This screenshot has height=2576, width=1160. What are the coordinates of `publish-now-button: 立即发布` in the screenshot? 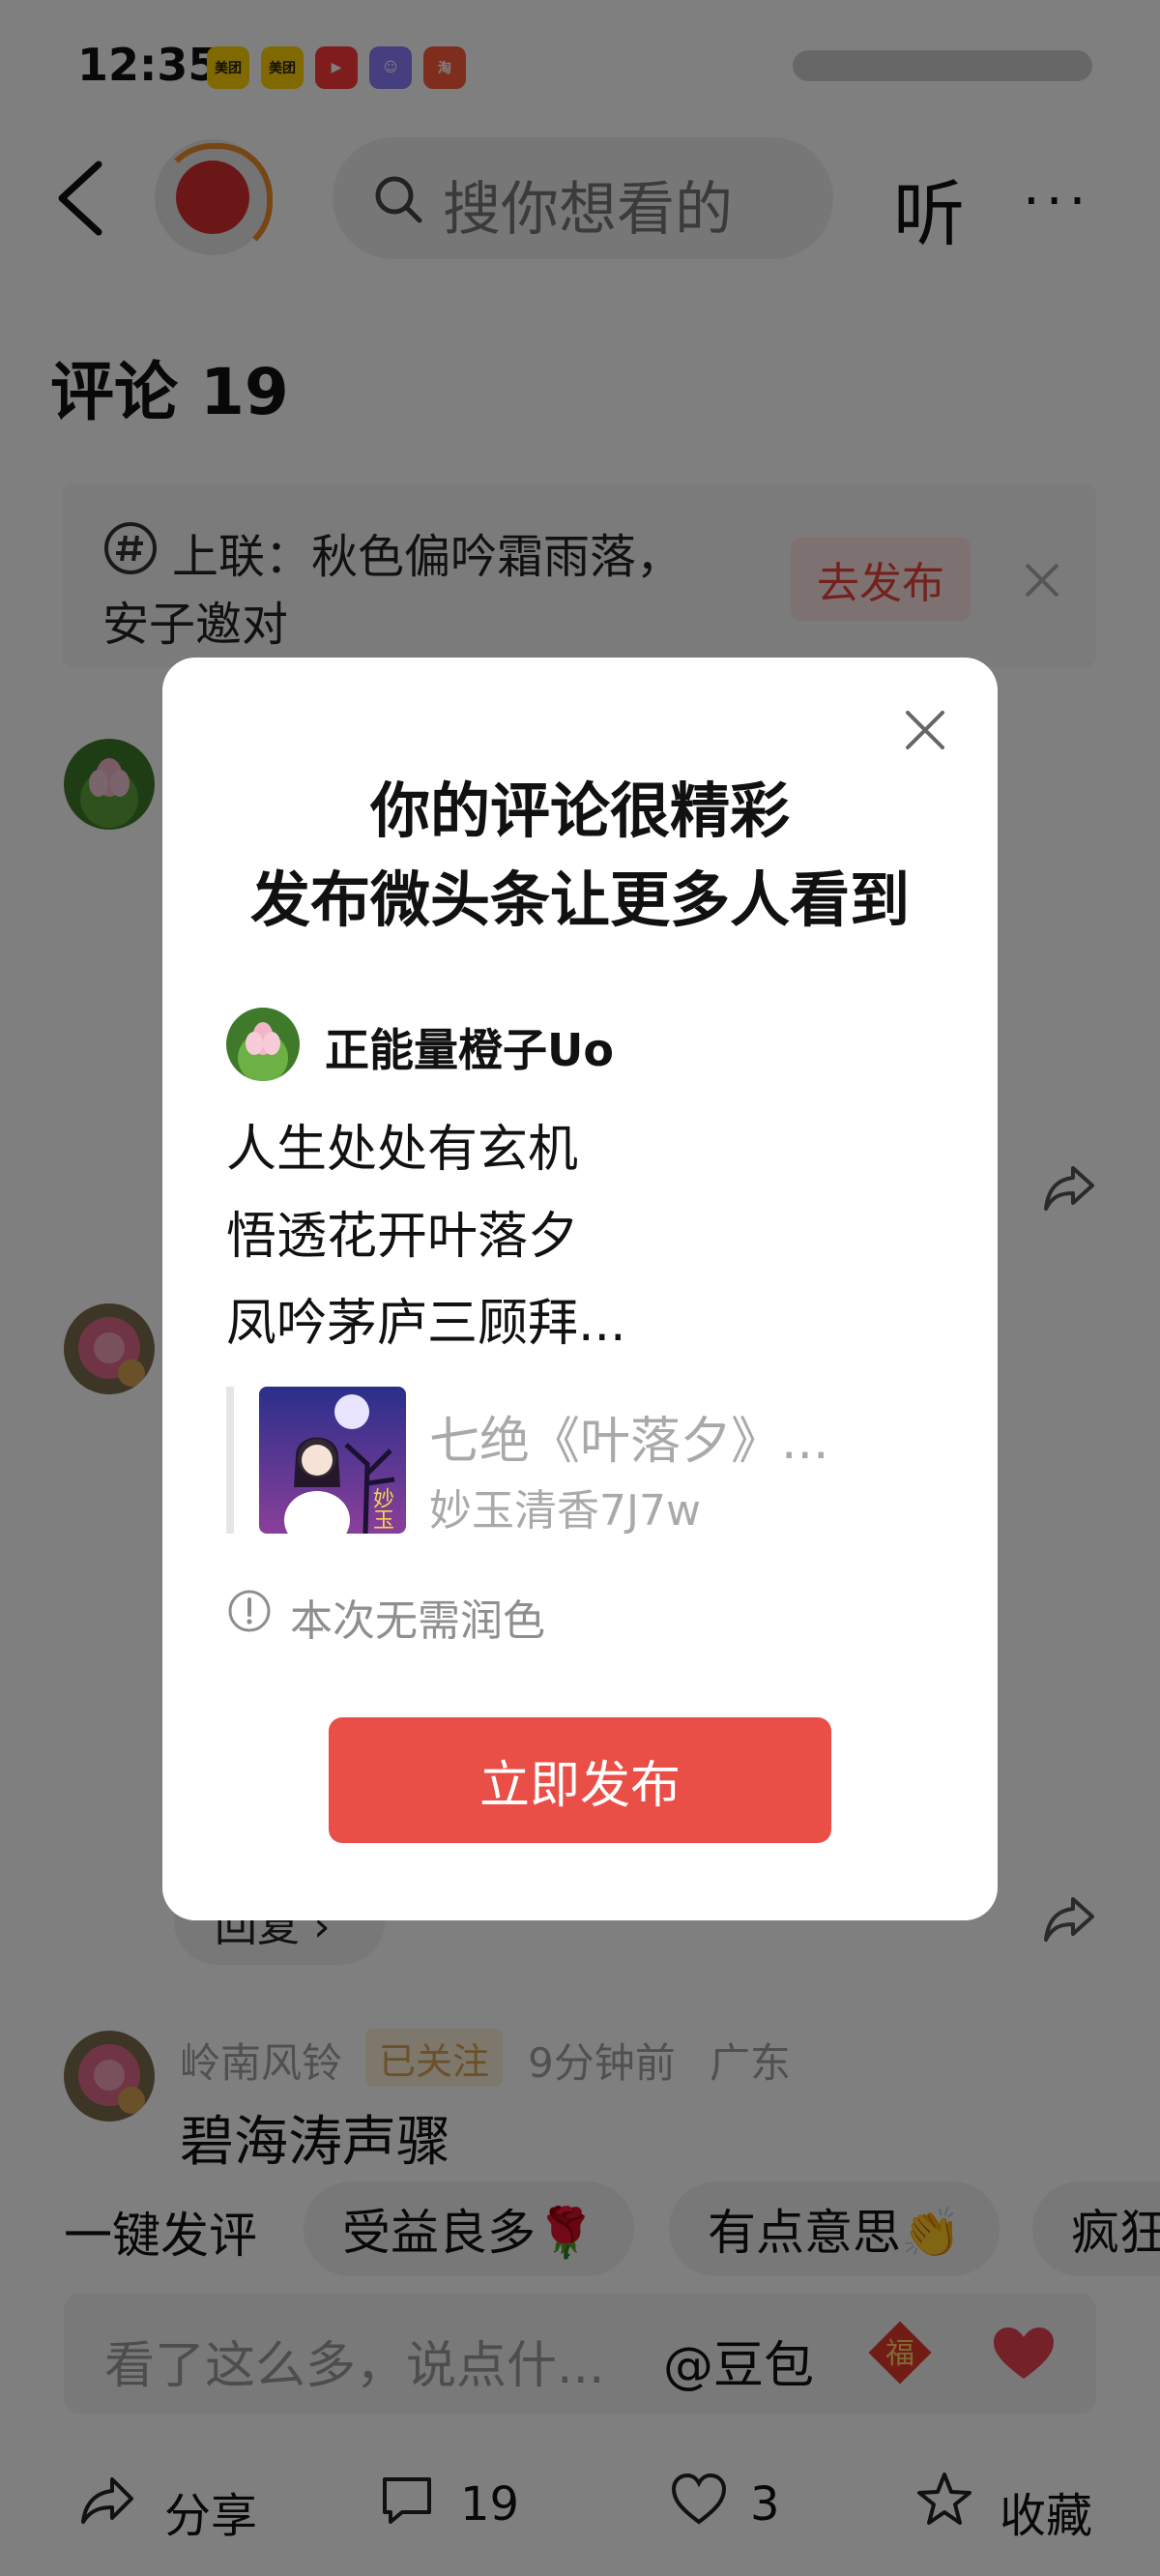 It's located at (580, 1780).